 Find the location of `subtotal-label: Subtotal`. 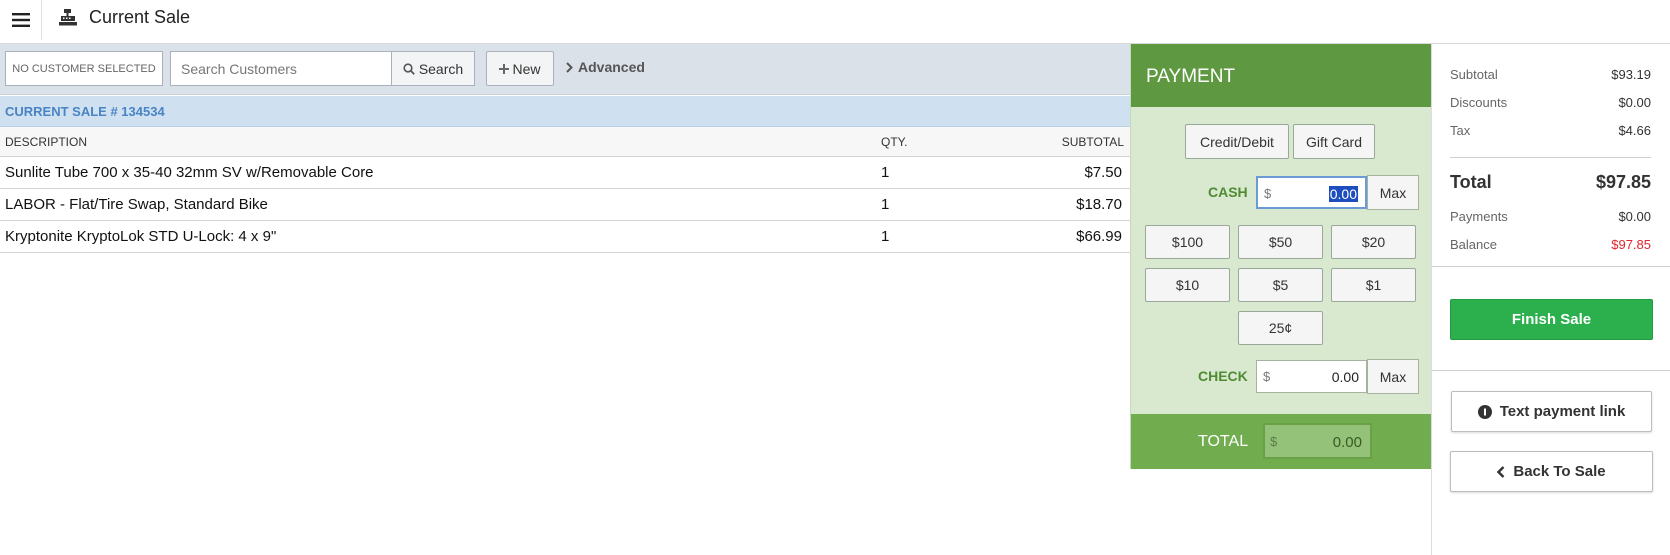

subtotal-label: Subtotal is located at coordinates (1474, 74).